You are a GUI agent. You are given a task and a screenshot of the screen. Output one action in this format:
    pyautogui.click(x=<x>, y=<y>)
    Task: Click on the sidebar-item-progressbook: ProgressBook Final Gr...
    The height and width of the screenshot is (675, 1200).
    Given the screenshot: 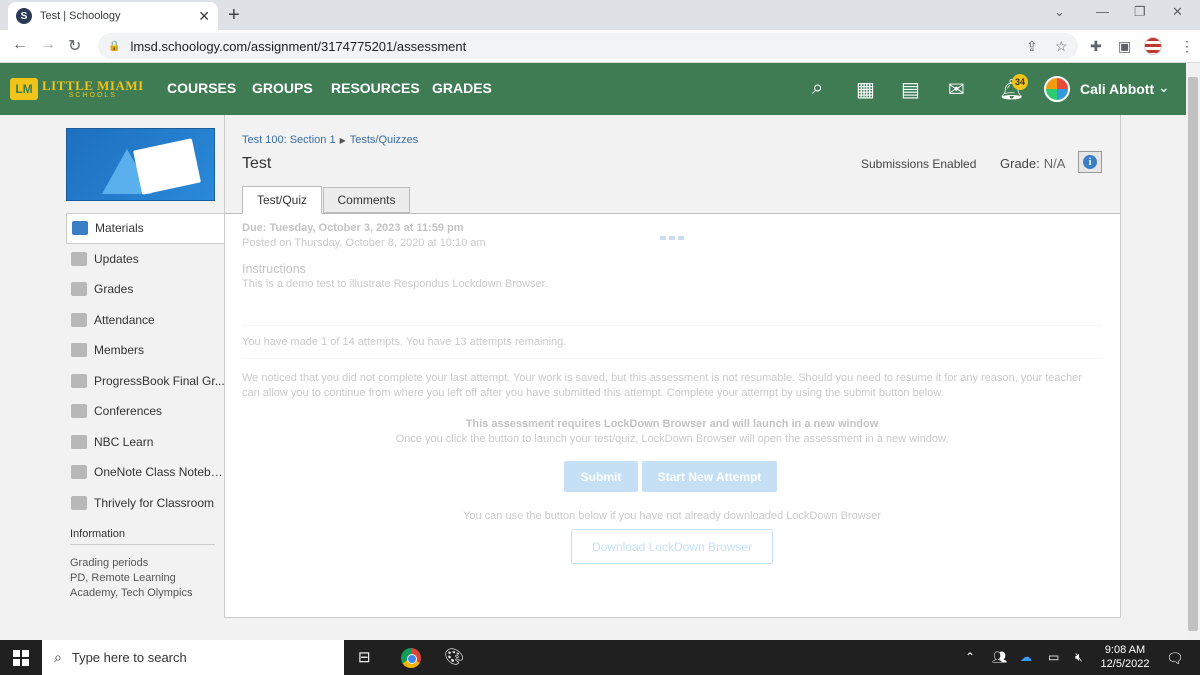 What is the action you would take?
    pyautogui.click(x=145, y=381)
    